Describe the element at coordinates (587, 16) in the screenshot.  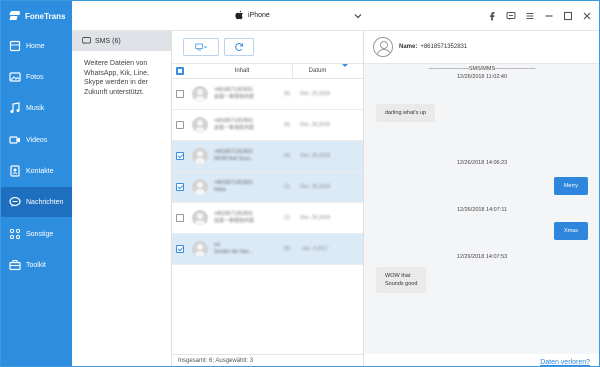
I see `close-icon` at that location.